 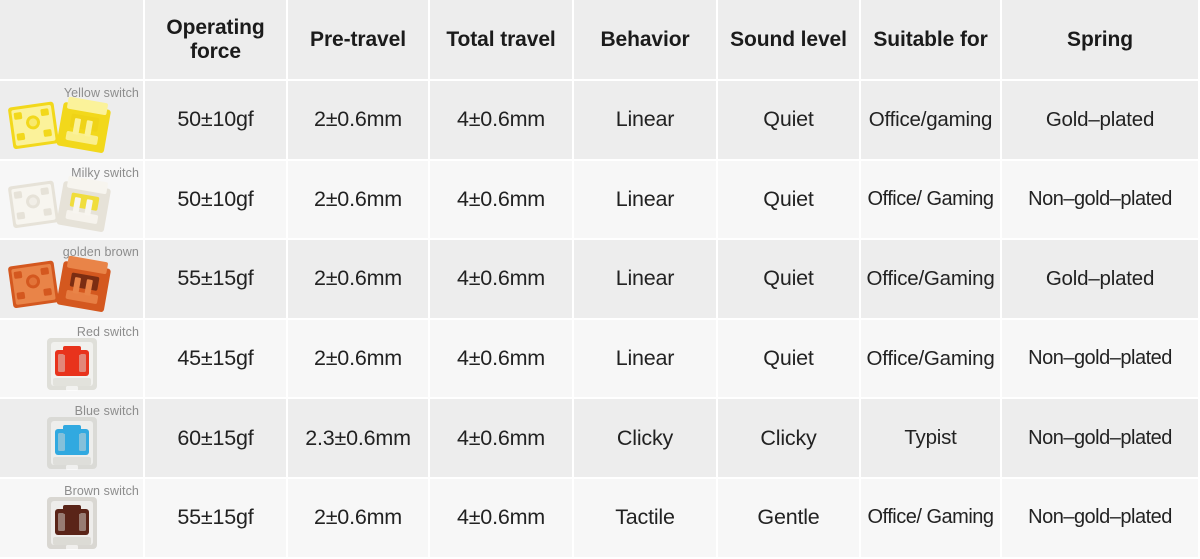 I want to click on switch-cell-inner: Yellow switch, so click(x=71, y=120).